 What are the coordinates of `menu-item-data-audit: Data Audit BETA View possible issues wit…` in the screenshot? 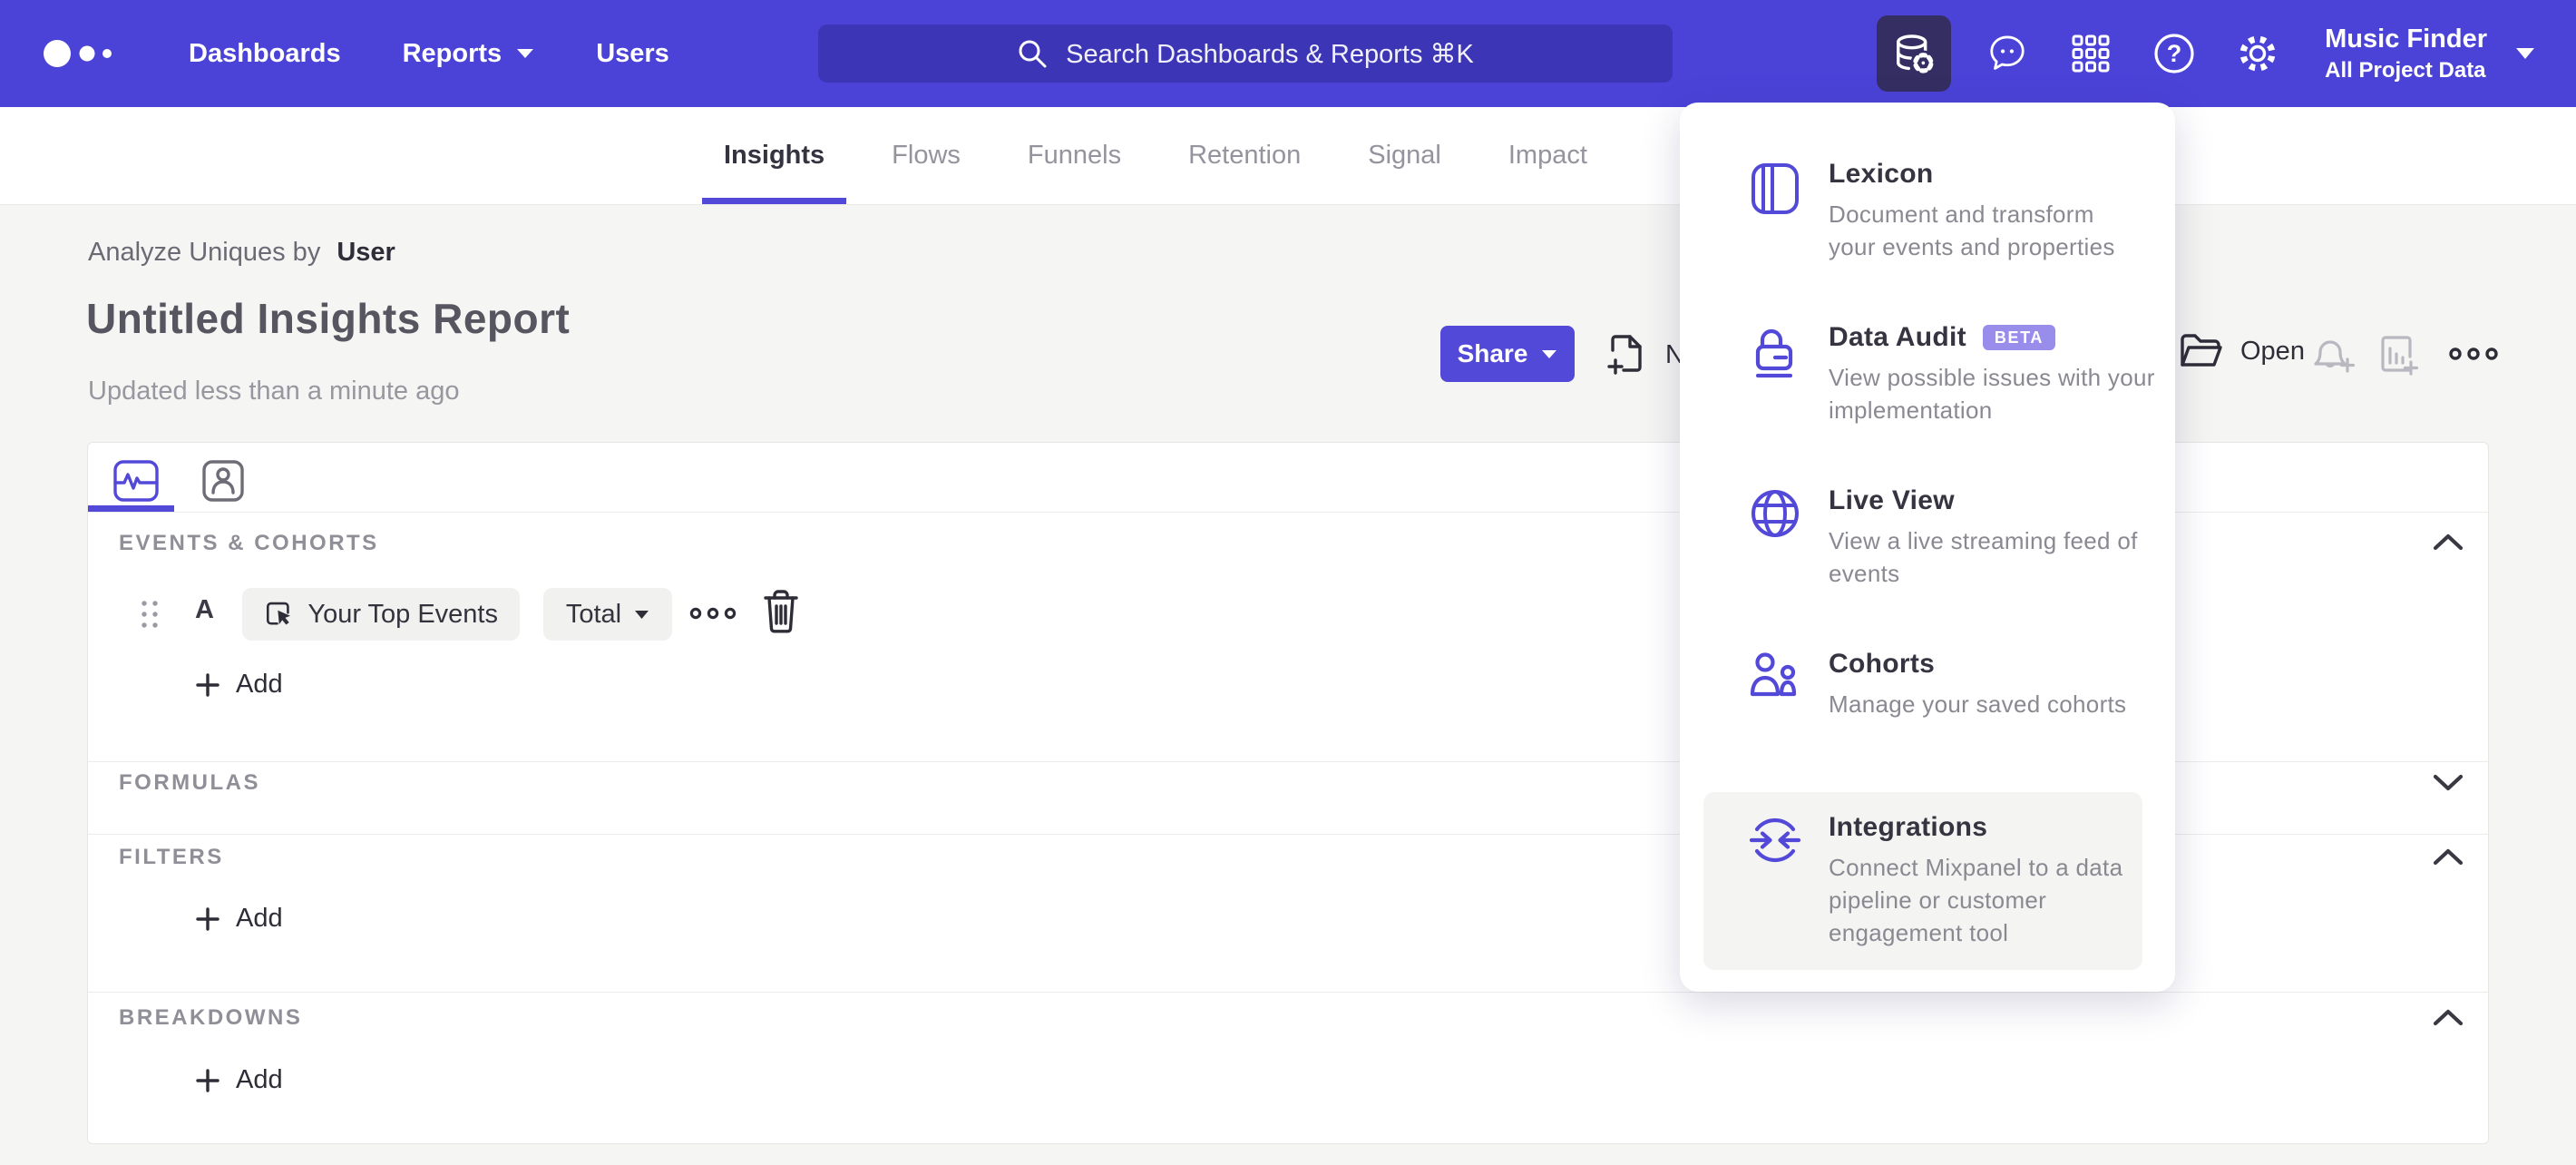 It's located at (1954, 374).